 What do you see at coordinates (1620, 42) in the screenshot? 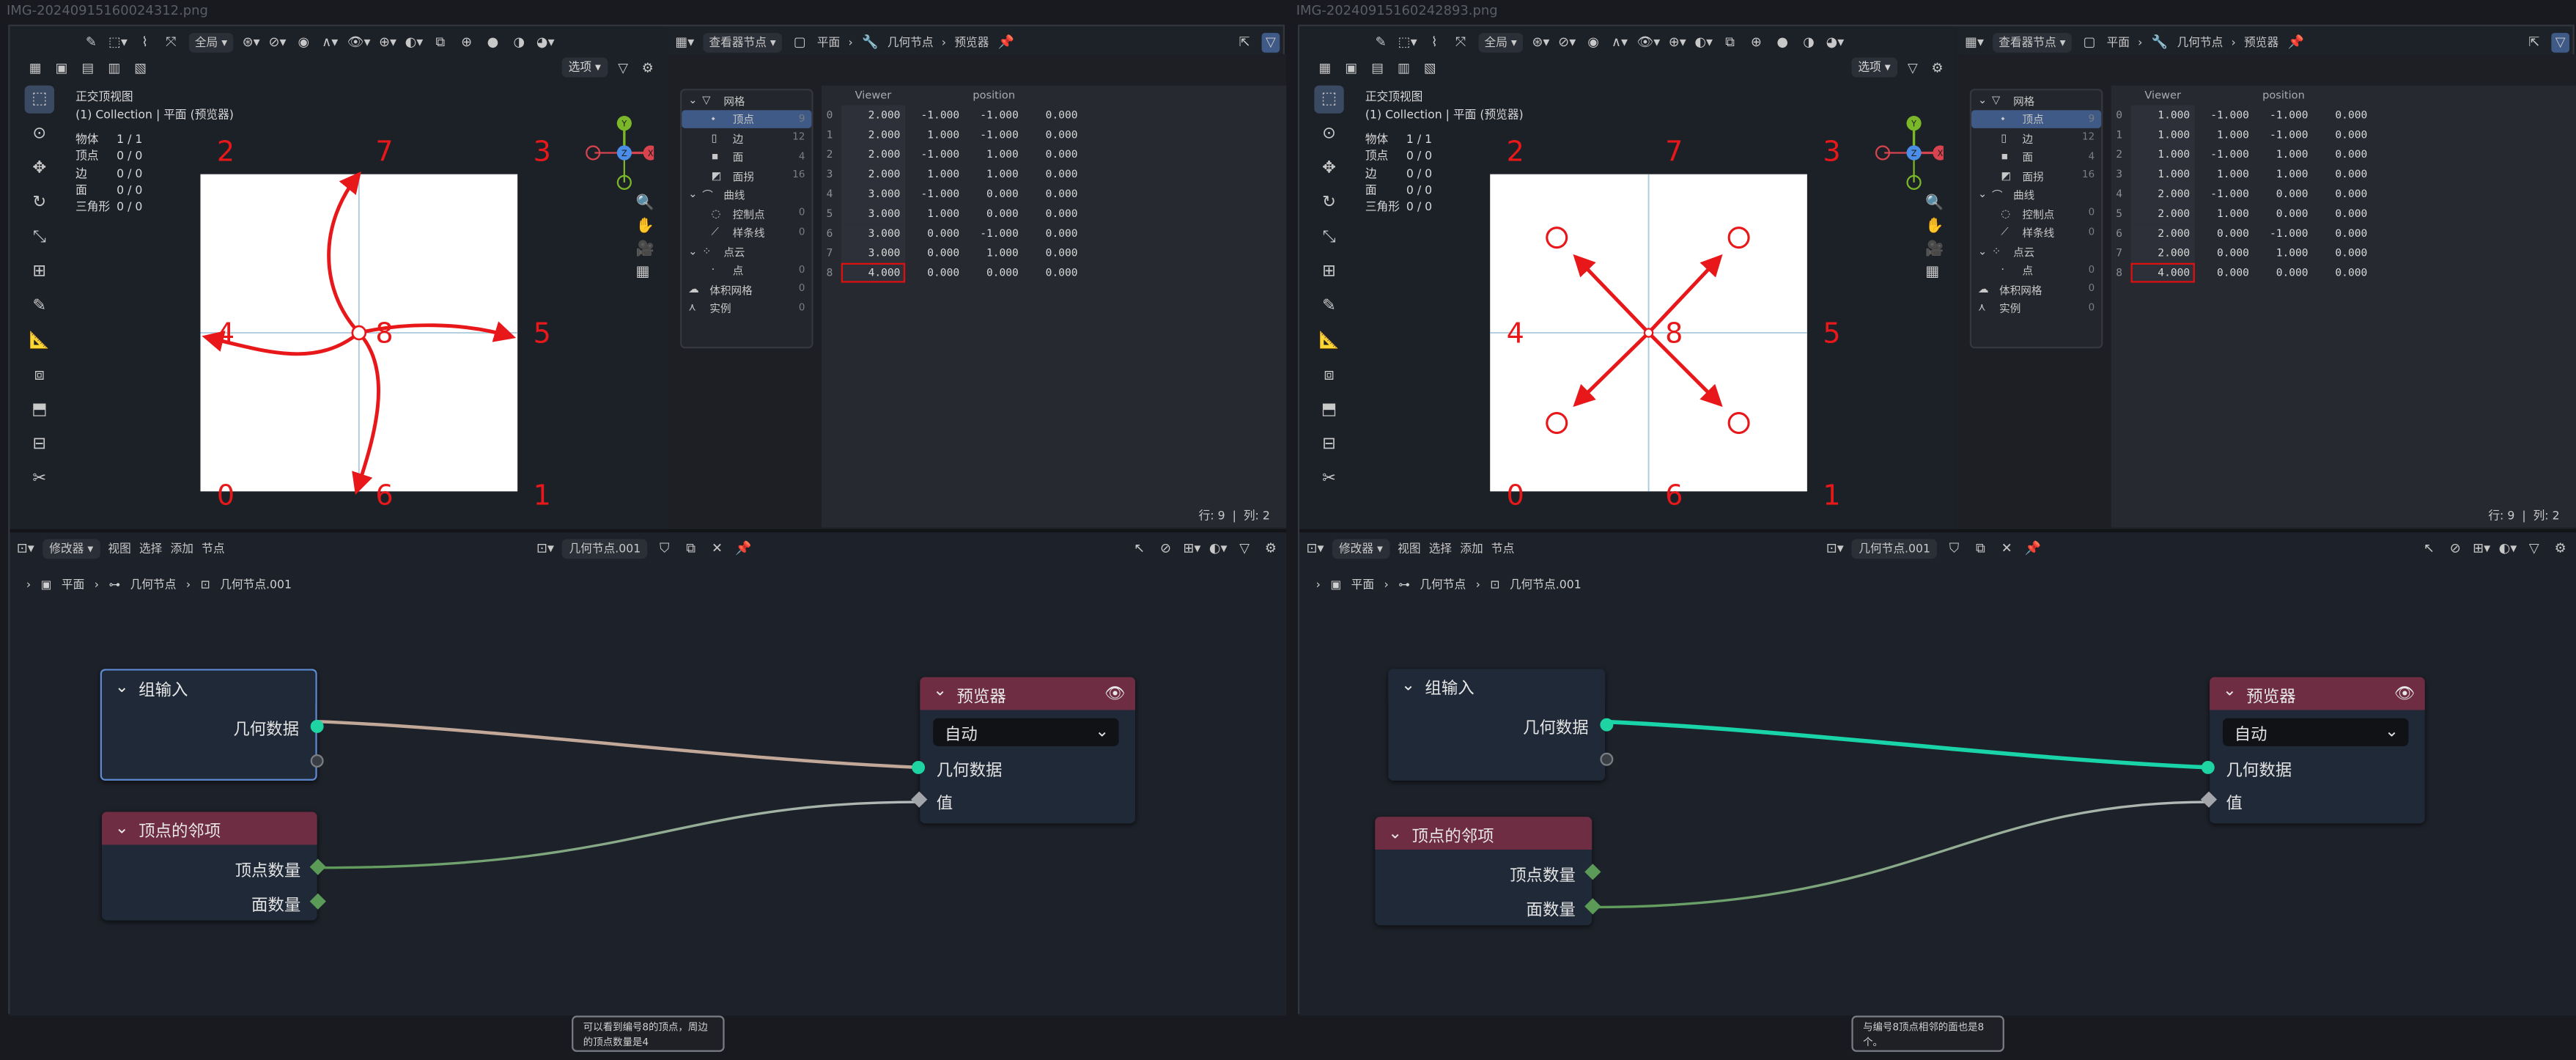
I see `falloff-icon: ∧▾` at bounding box center [1620, 42].